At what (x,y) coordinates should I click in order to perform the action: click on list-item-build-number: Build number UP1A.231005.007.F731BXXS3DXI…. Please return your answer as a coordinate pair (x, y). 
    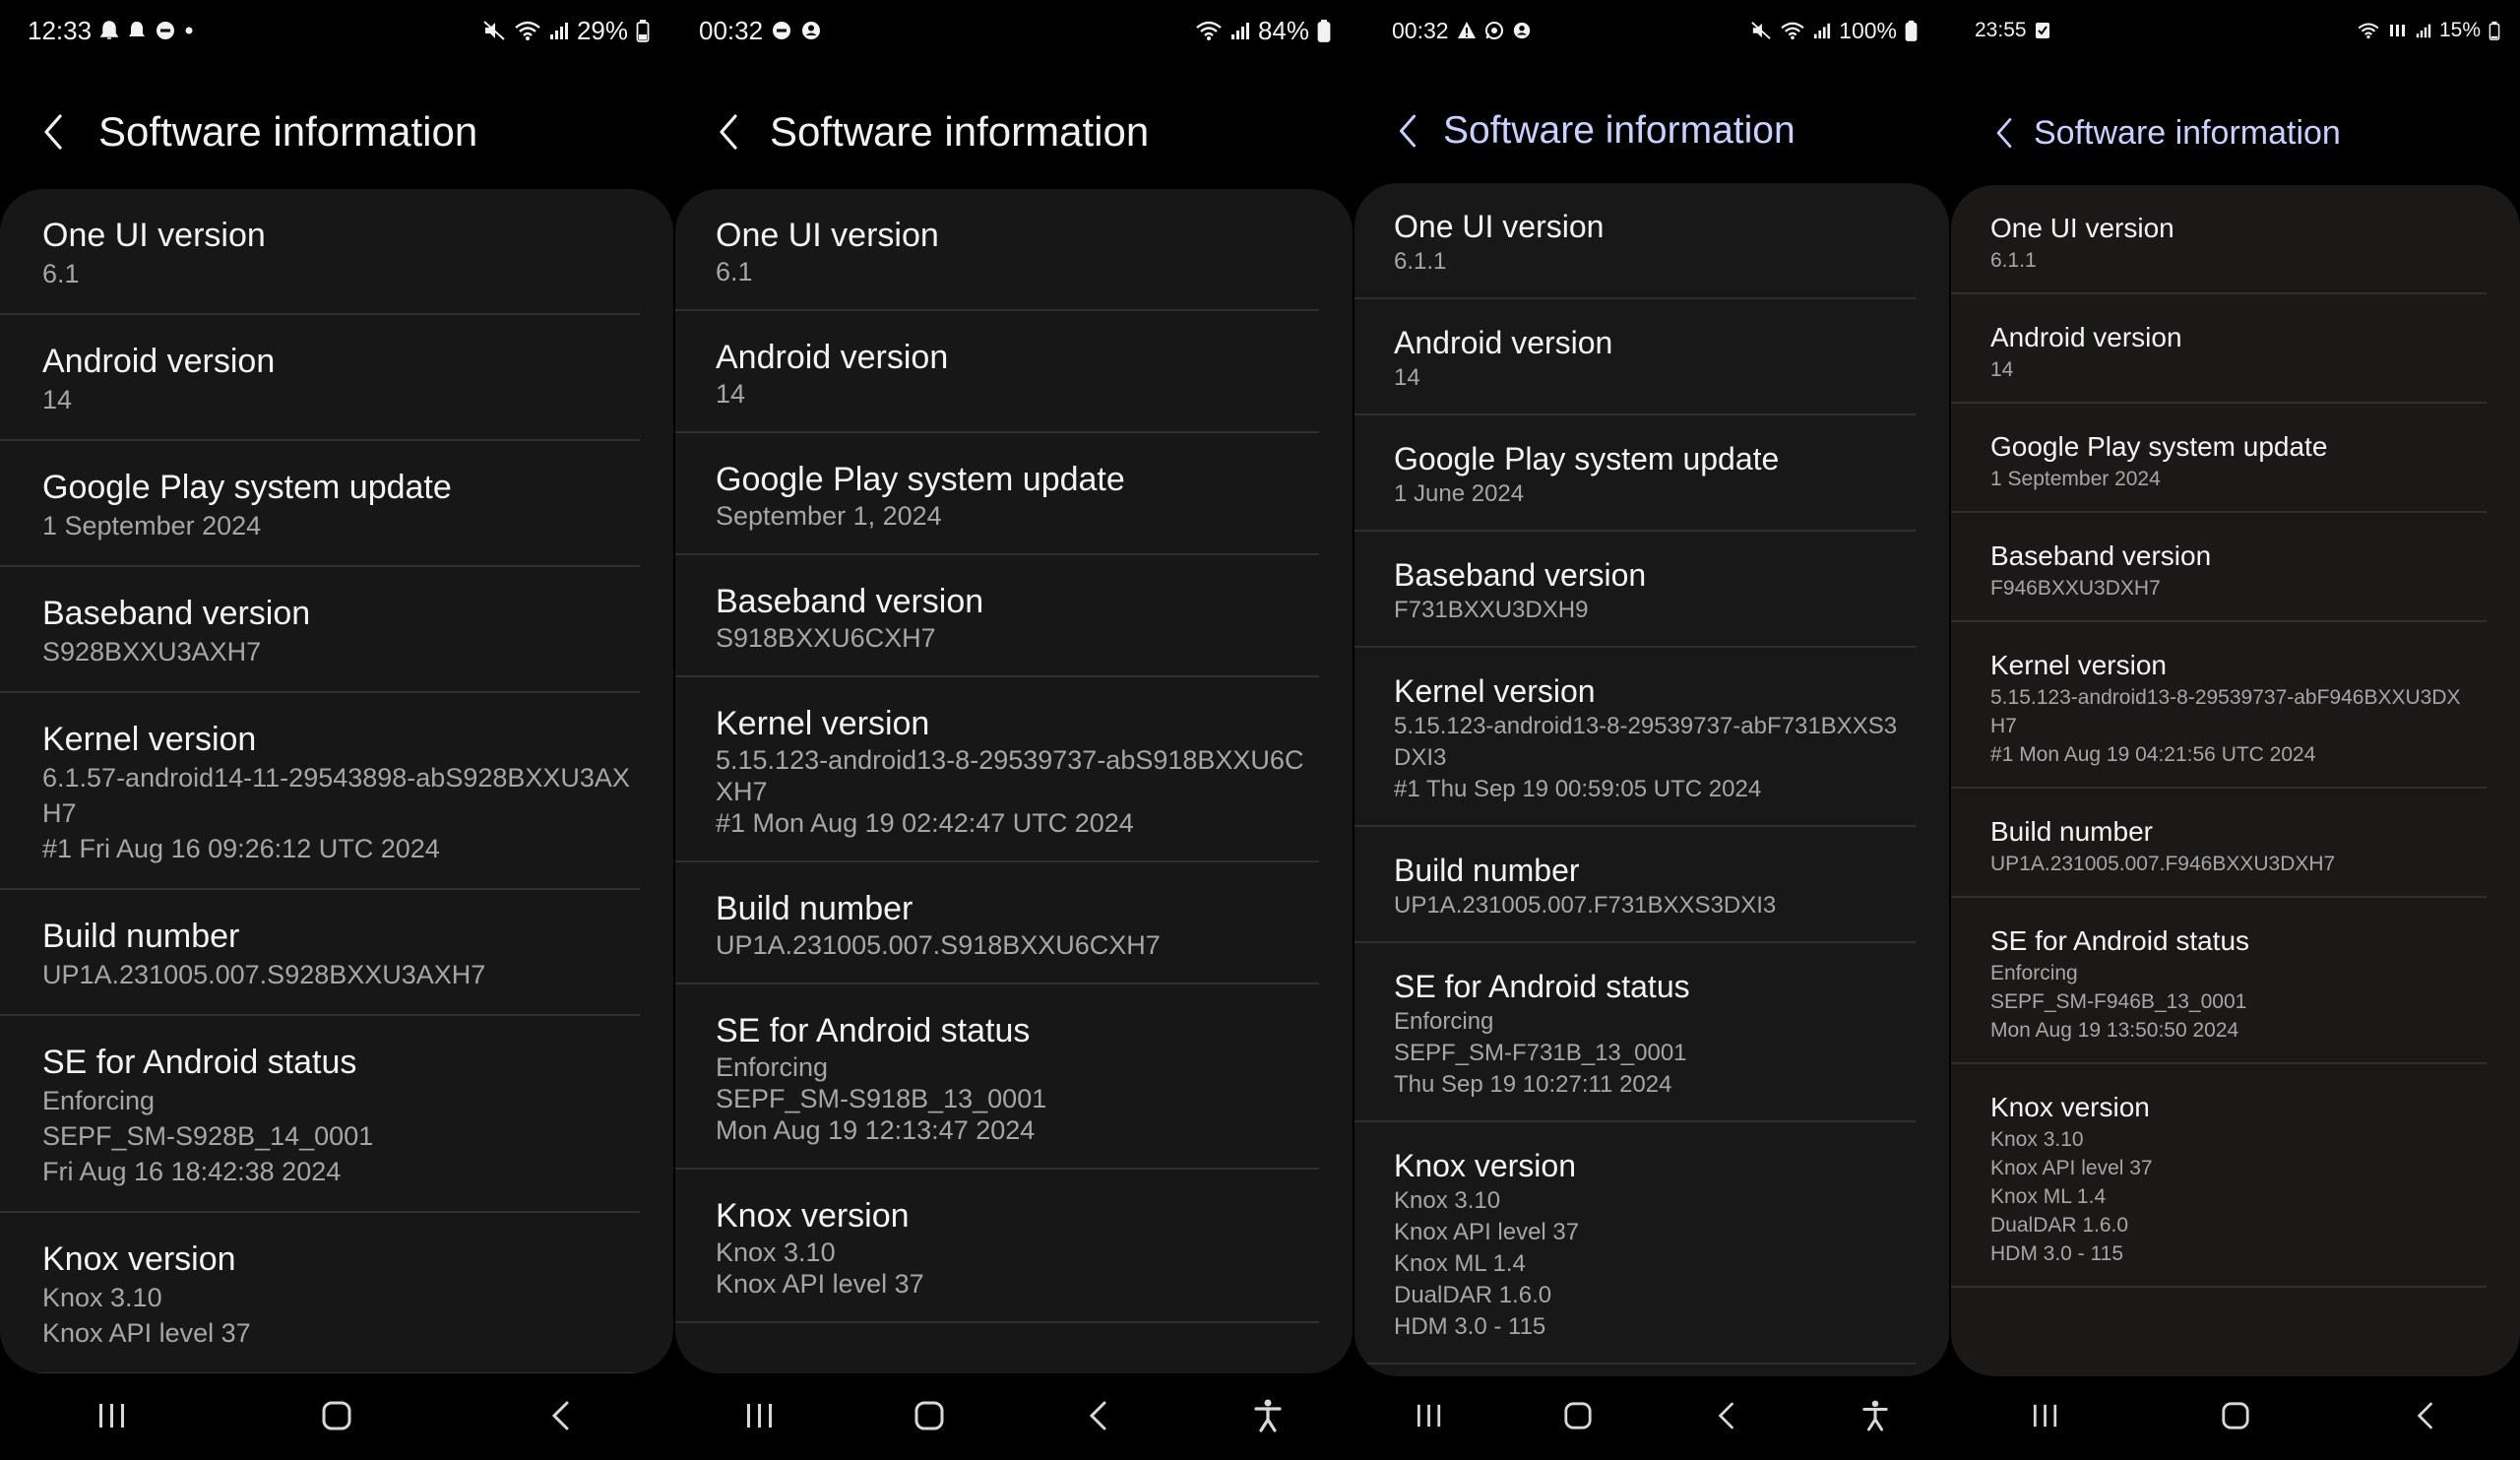
    Looking at the image, I should click on (1635, 885).